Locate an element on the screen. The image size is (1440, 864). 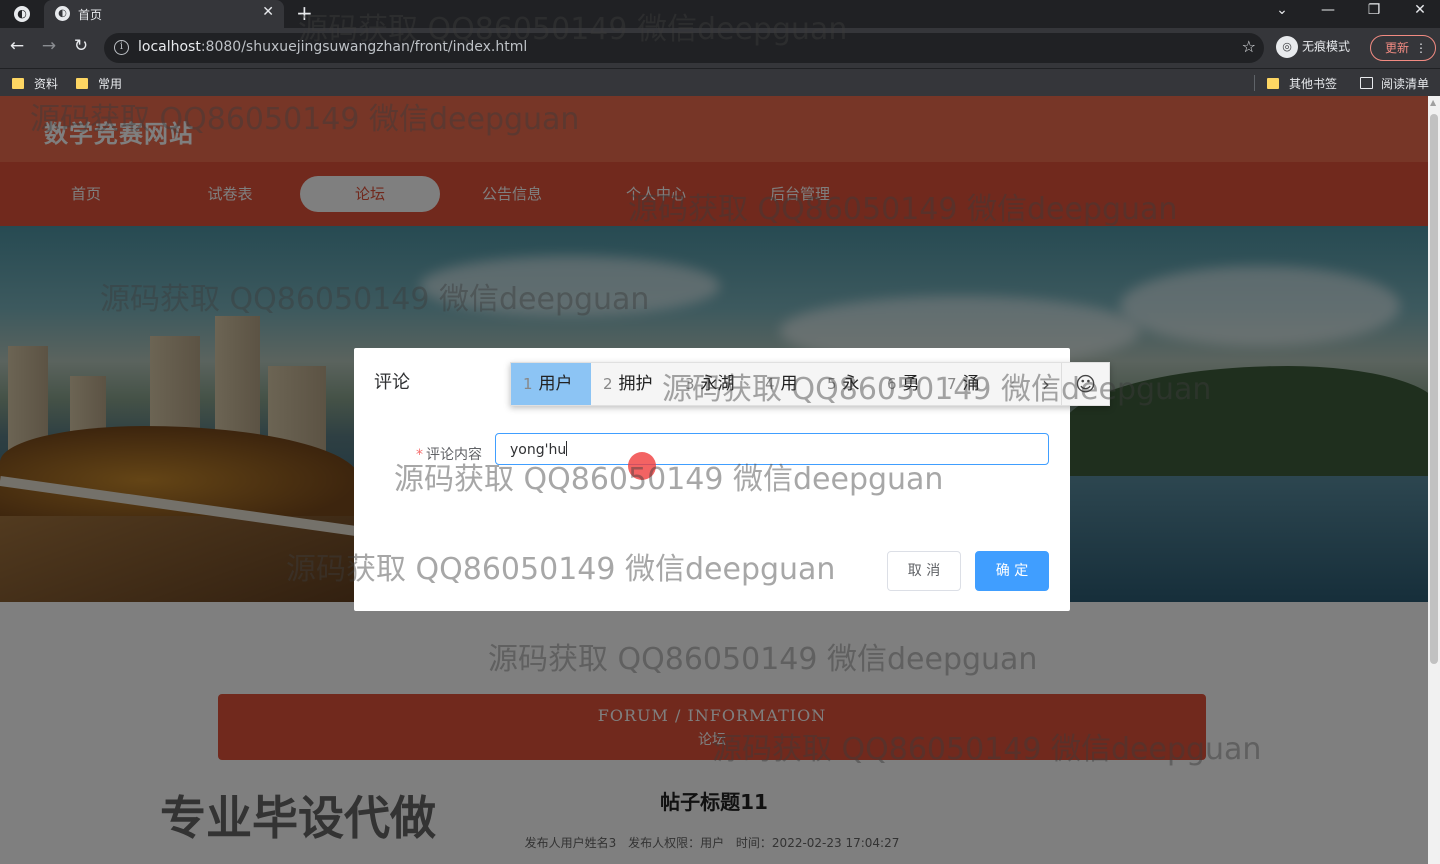
tab-search-icon: ◐ is located at coordinates (22, 14).